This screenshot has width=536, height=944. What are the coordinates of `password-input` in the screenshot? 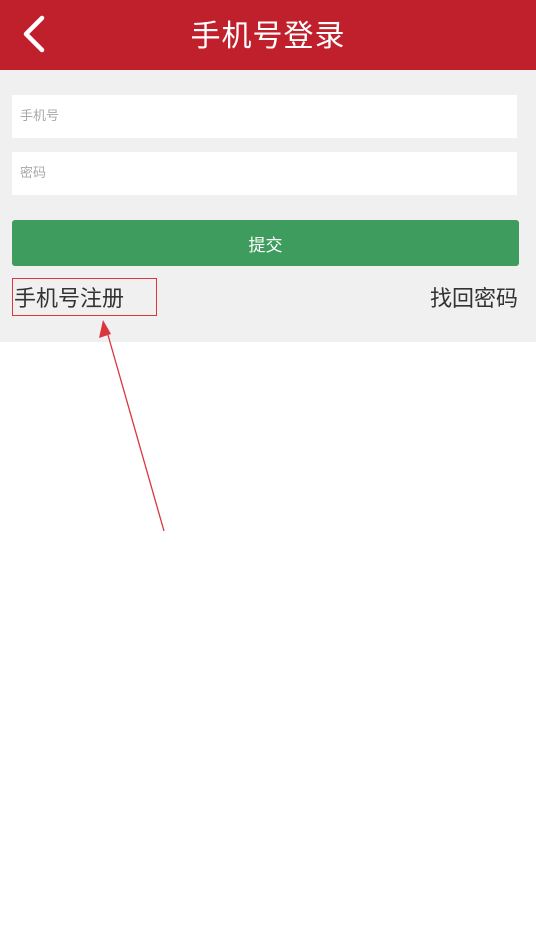 It's located at (264, 173).